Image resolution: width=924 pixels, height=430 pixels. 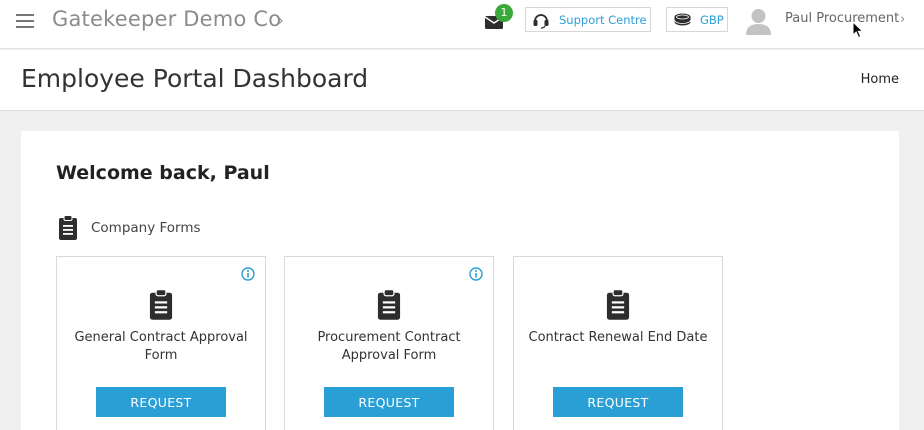 What do you see at coordinates (163, 173) in the screenshot?
I see `welcome-heading: Welcome back, Paul` at bounding box center [163, 173].